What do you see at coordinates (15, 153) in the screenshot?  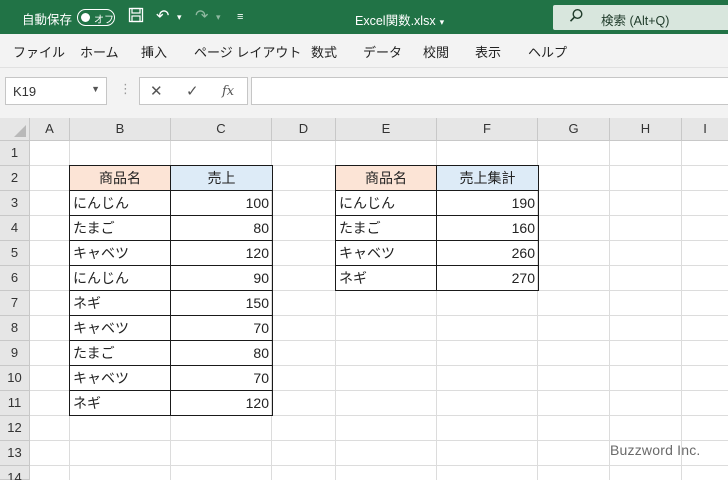 I see `row-header-1: 1` at bounding box center [15, 153].